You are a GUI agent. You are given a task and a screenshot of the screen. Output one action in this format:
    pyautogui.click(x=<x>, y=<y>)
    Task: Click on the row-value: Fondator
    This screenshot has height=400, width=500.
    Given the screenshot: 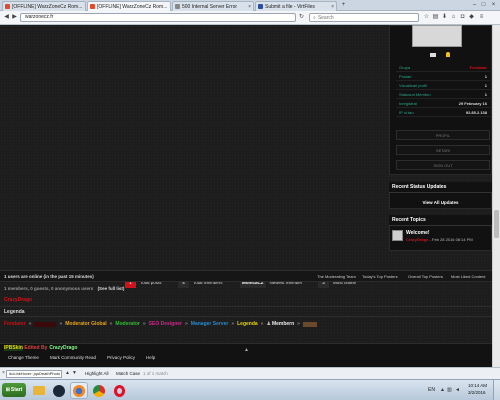 What is the action you would take?
    pyautogui.click(x=478, y=67)
    